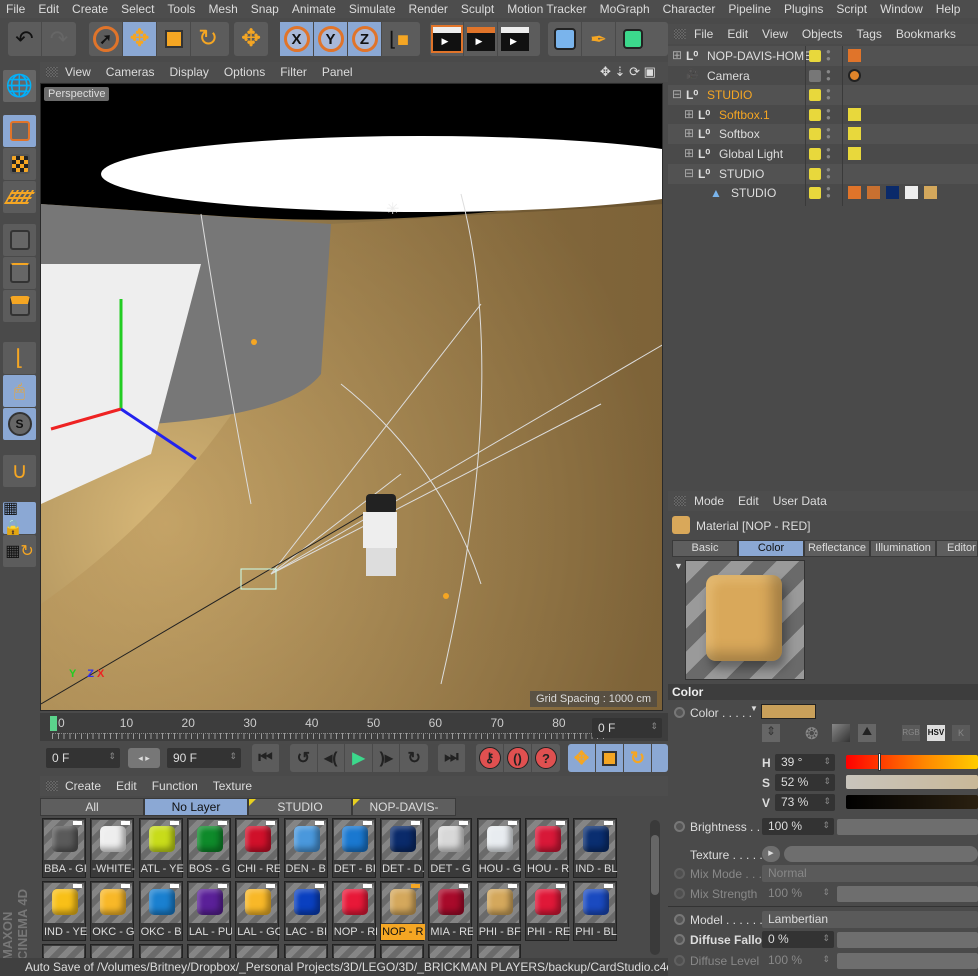 The height and width of the screenshot is (976, 978). What do you see at coordinates (490, 758) in the screenshot?
I see `record-button: ⚷` at bounding box center [490, 758].